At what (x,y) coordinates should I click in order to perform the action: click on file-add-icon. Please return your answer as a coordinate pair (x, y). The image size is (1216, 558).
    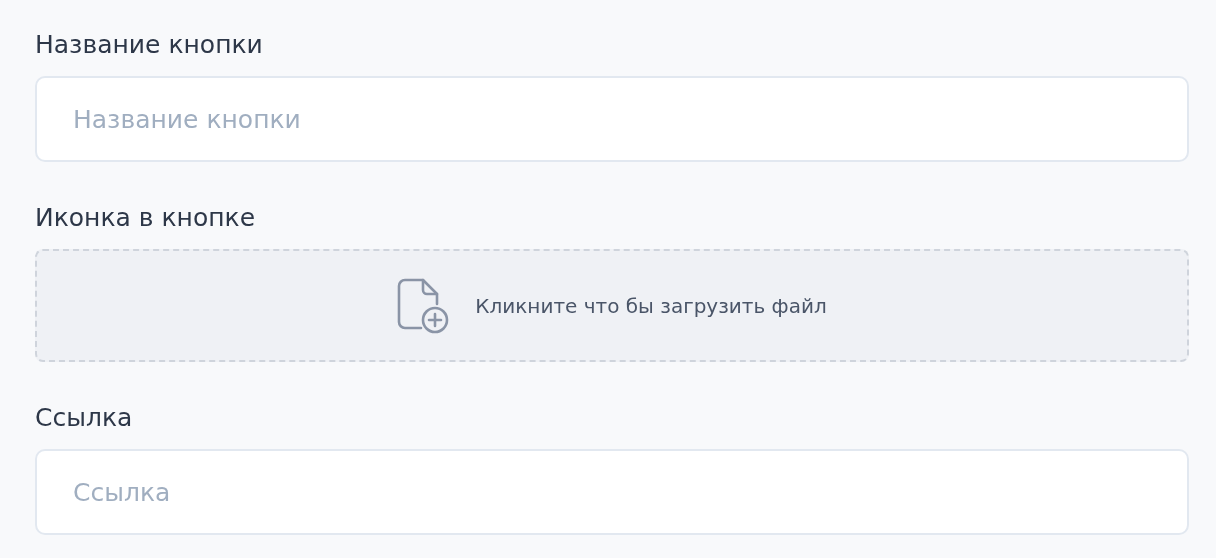
    Looking at the image, I should click on (423, 305).